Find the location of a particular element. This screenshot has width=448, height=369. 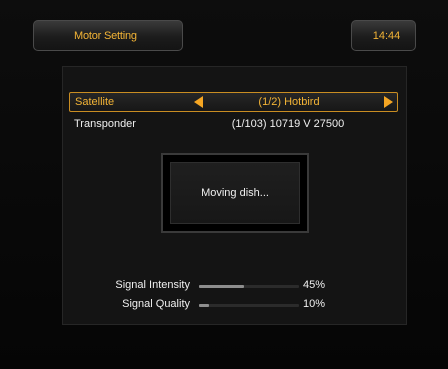

signal-intensity-label: Signal Intensity is located at coordinates (152, 285).